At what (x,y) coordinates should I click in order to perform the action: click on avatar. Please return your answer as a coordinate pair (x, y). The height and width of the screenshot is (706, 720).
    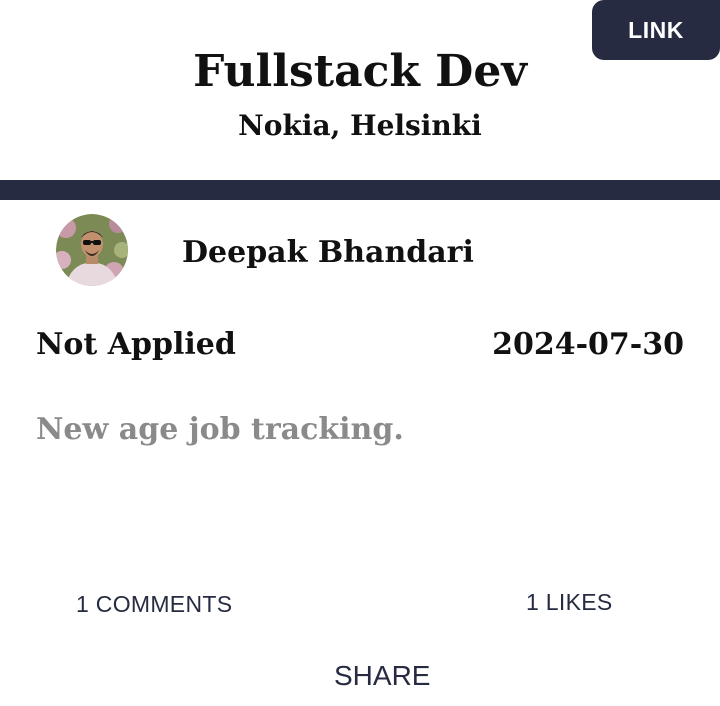
    Looking at the image, I should click on (92, 250).